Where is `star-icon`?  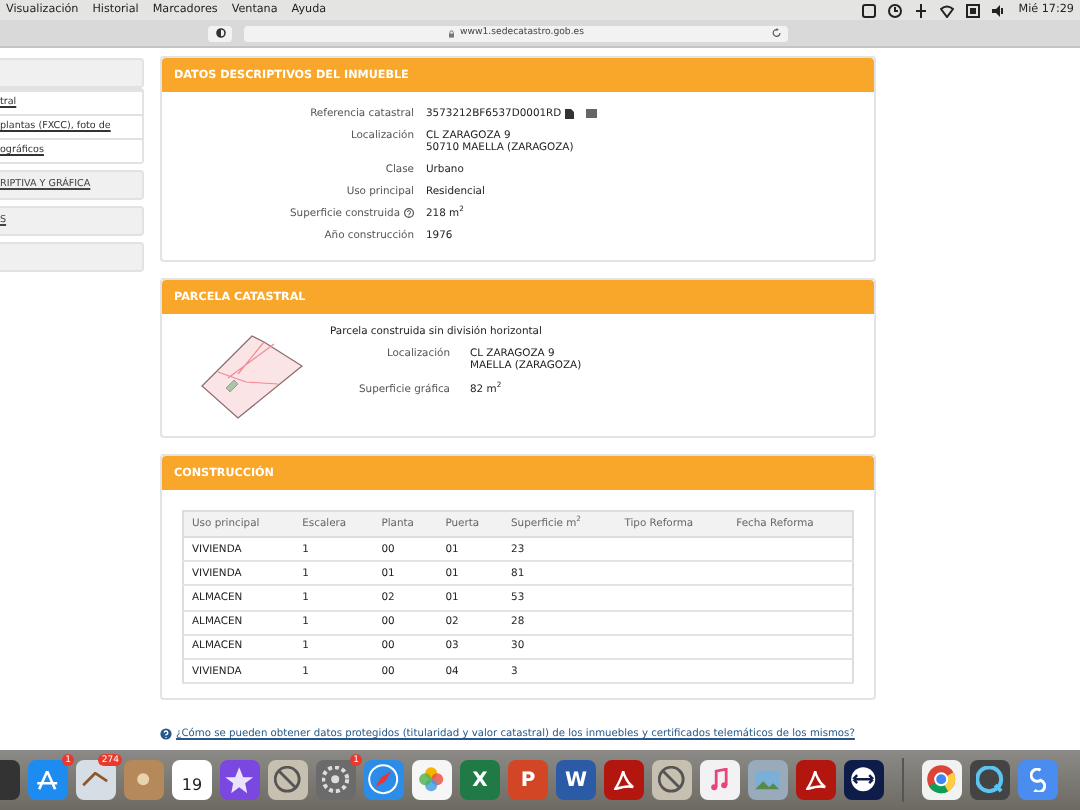
star-icon is located at coordinates (240, 780).